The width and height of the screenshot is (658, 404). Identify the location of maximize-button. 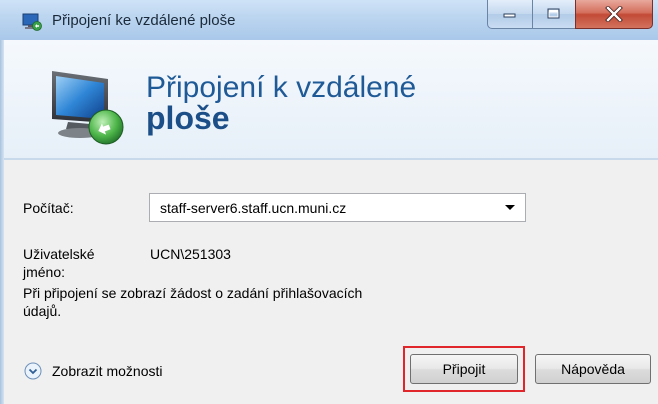
(554, 14).